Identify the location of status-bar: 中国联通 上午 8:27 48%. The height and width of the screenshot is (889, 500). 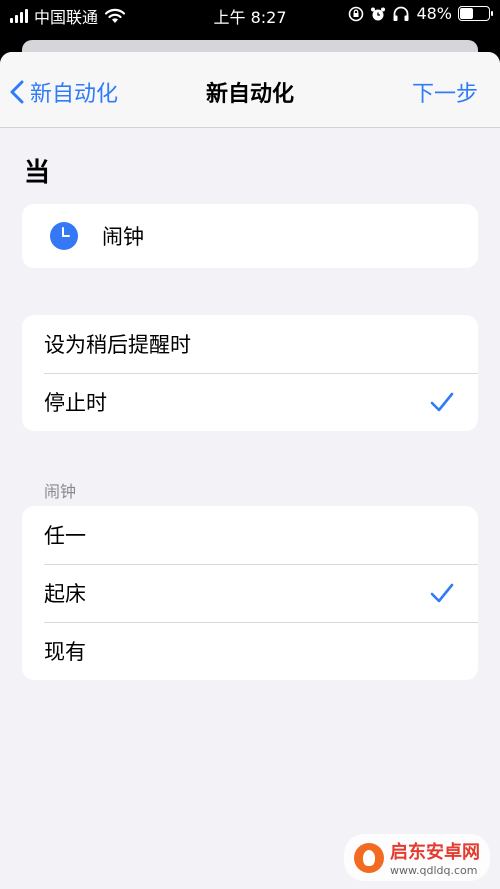
(250, 15).